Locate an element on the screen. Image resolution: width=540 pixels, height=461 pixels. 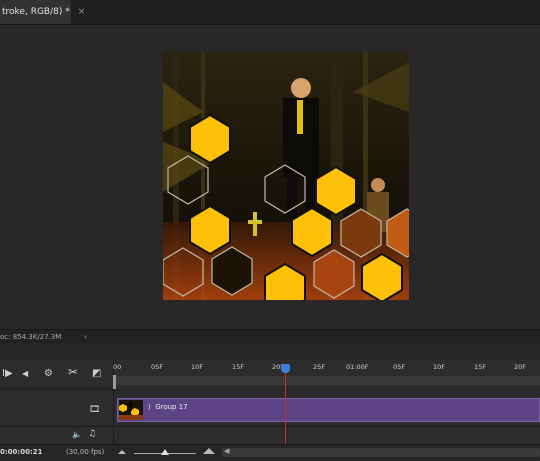
clip-expand-chevron-icon: ⟩ is located at coordinates (149, 407).